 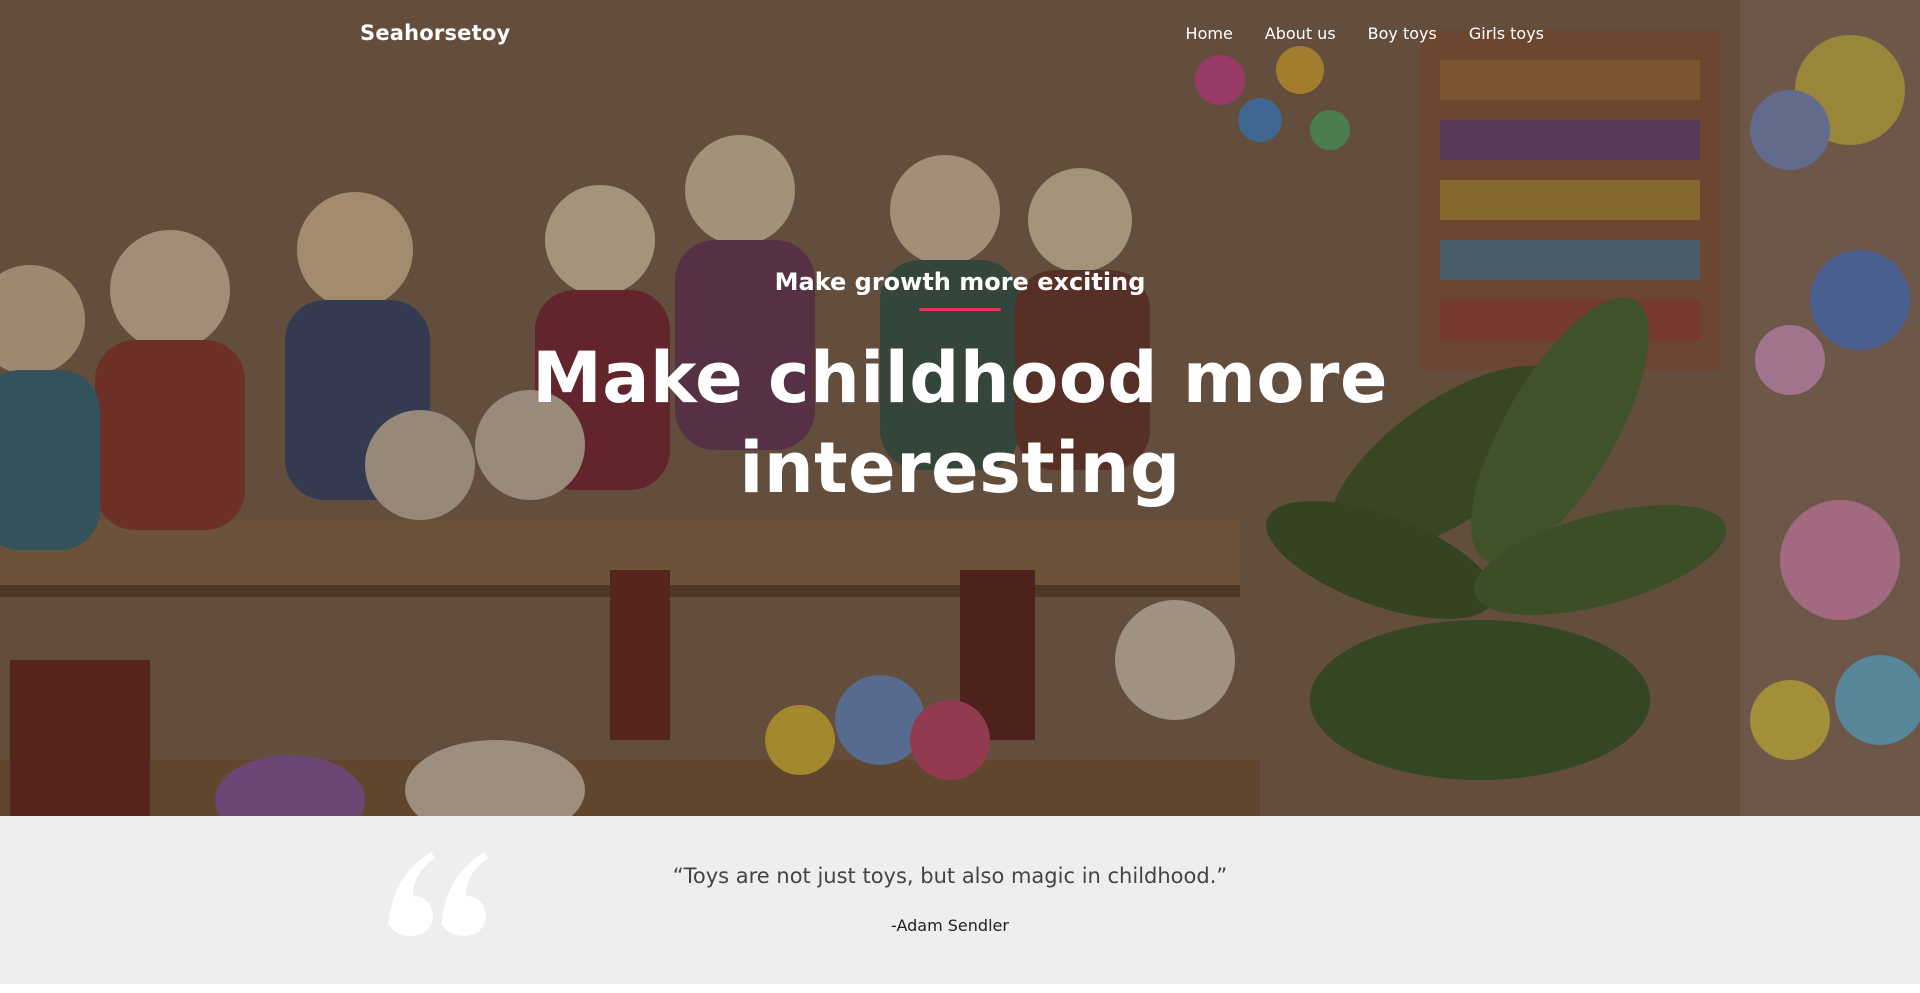 I want to click on hero-divider, so click(x=960, y=309).